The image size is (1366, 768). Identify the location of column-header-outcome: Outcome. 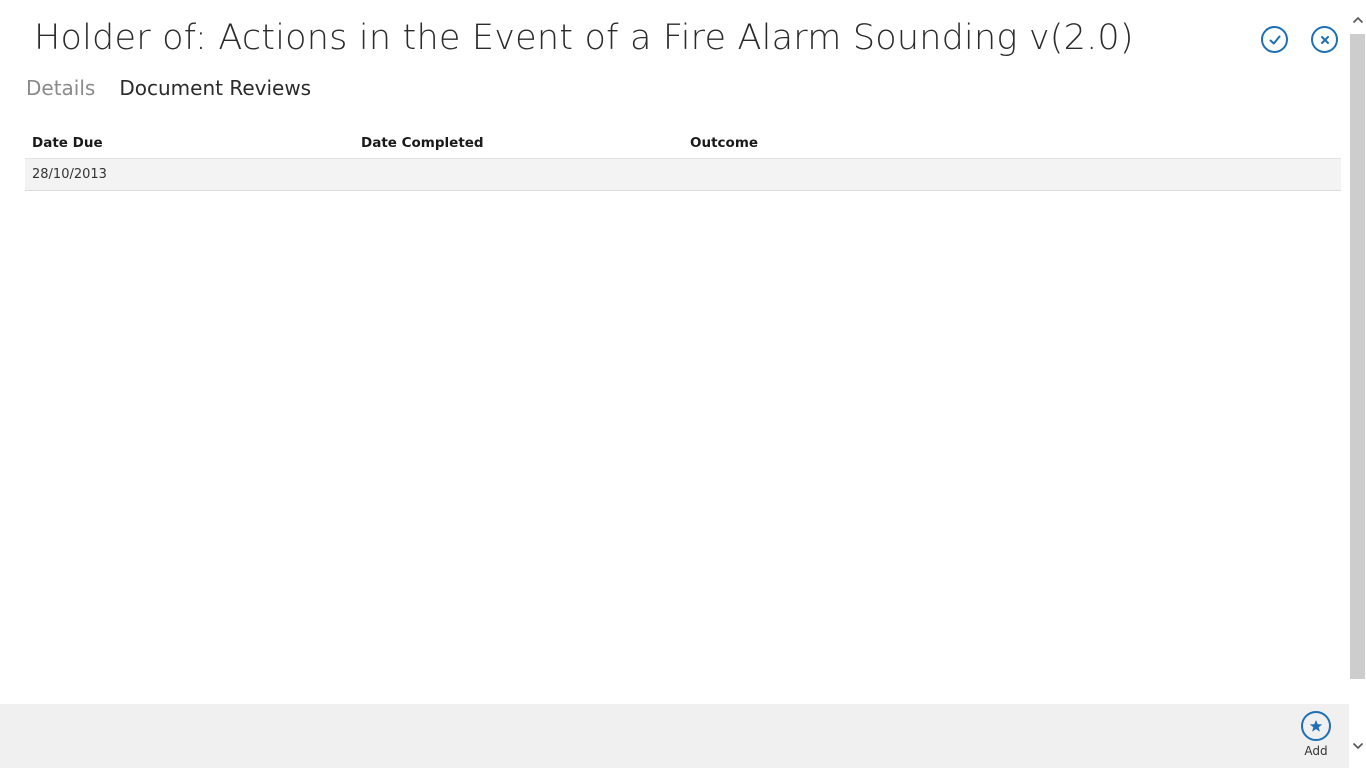
(1012, 143).